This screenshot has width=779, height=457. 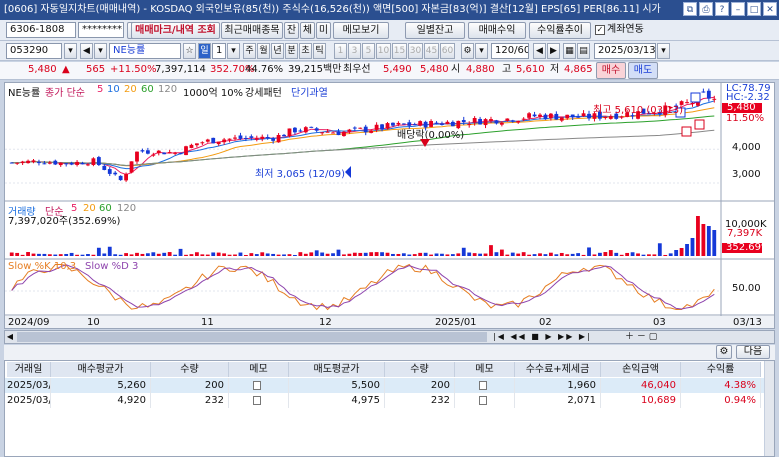 I want to click on period-minute-button: 분, so click(x=291, y=51).